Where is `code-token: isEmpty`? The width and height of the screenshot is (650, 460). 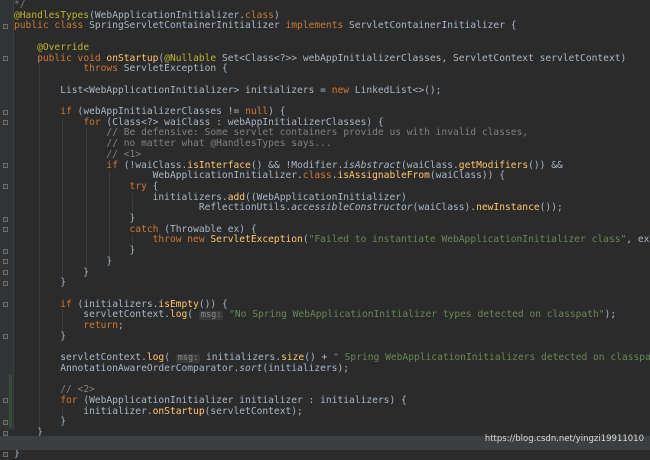
code-token: isEmpty is located at coordinates (178, 304).